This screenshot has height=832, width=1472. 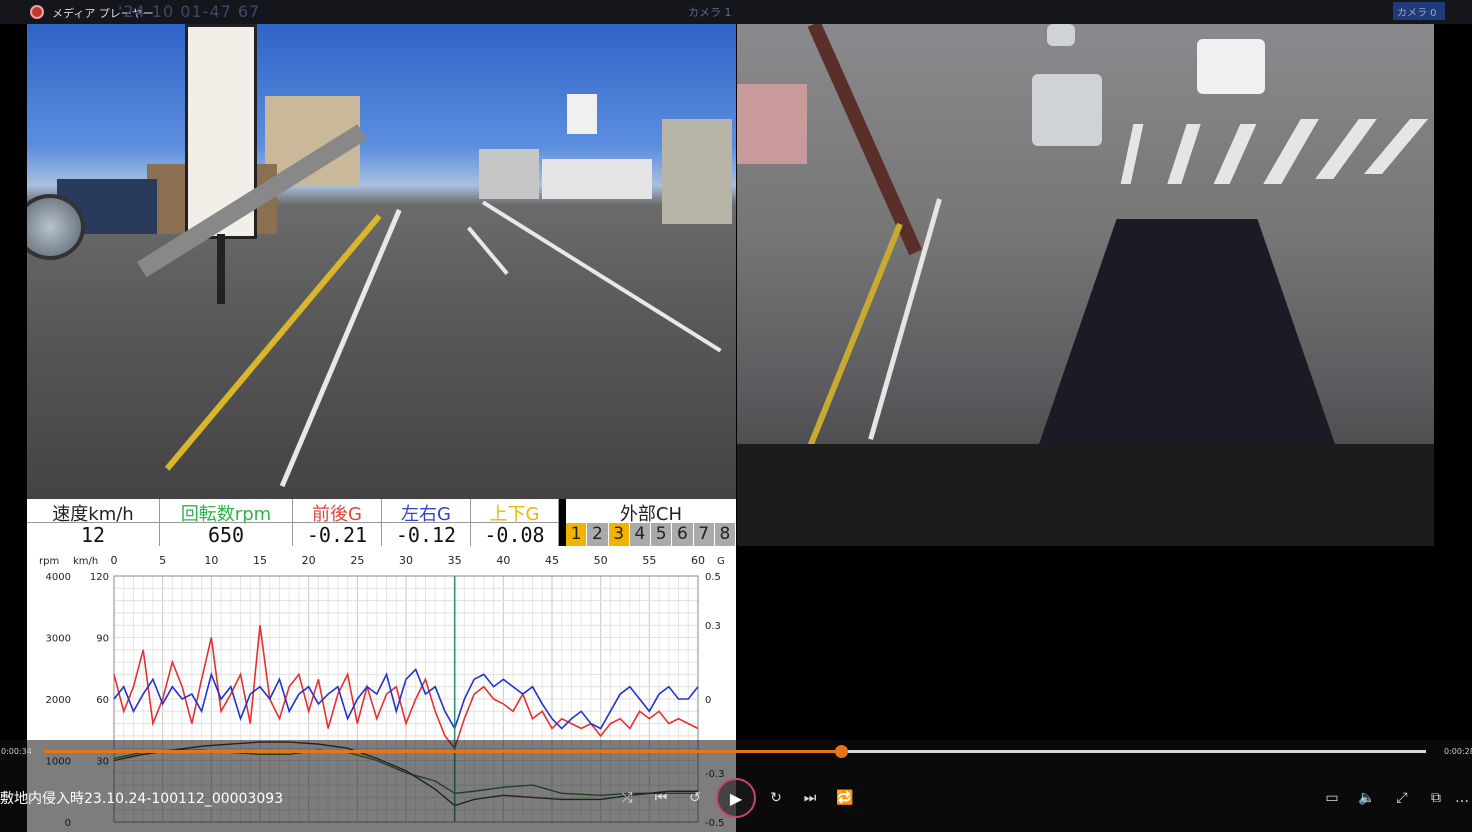 I want to click on x-tick-label: 0, so click(x=114, y=560).